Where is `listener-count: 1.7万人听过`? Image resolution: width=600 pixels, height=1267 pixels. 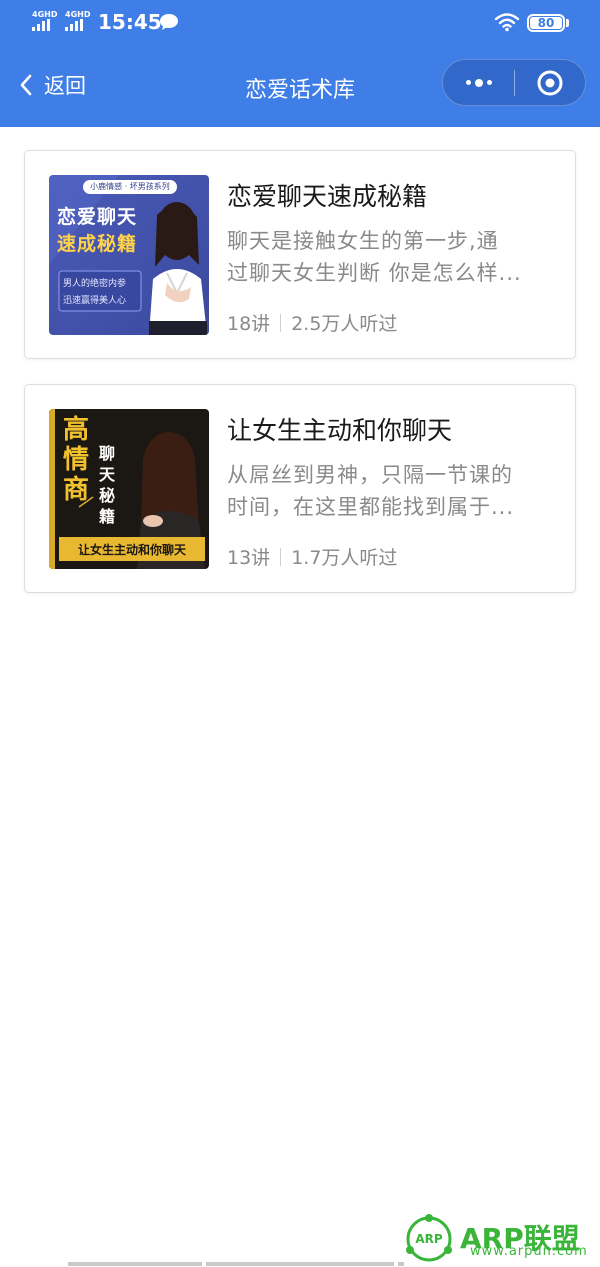 listener-count: 1.7万人听过 is located at coordinates (344, 558).